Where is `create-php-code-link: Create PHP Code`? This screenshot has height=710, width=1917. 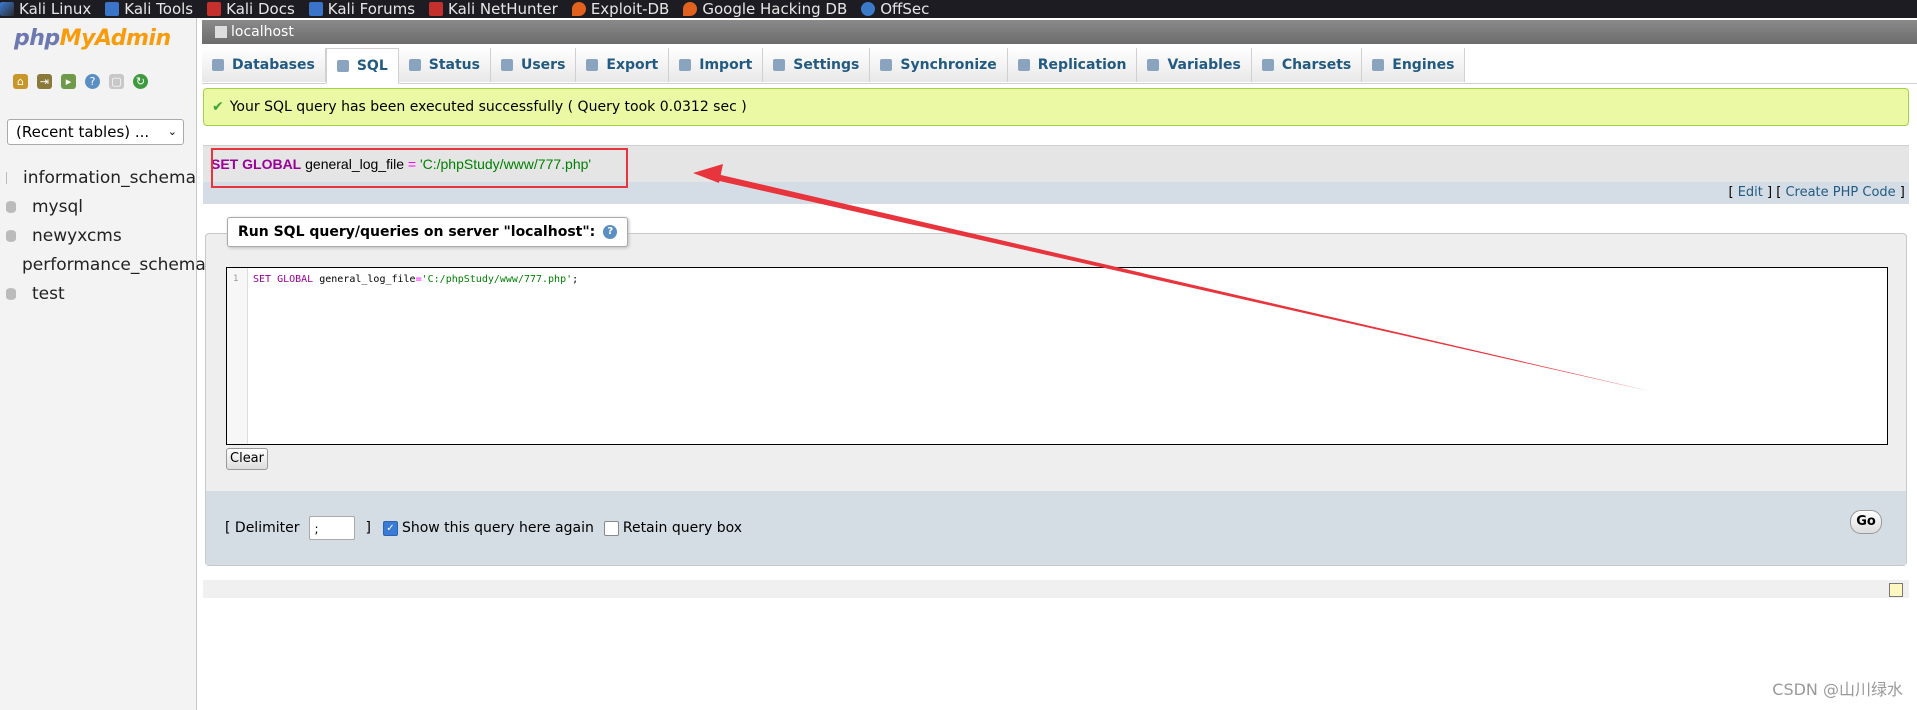 create-php-code-link: Create PHP Code is located at coordinates (1840, 192).